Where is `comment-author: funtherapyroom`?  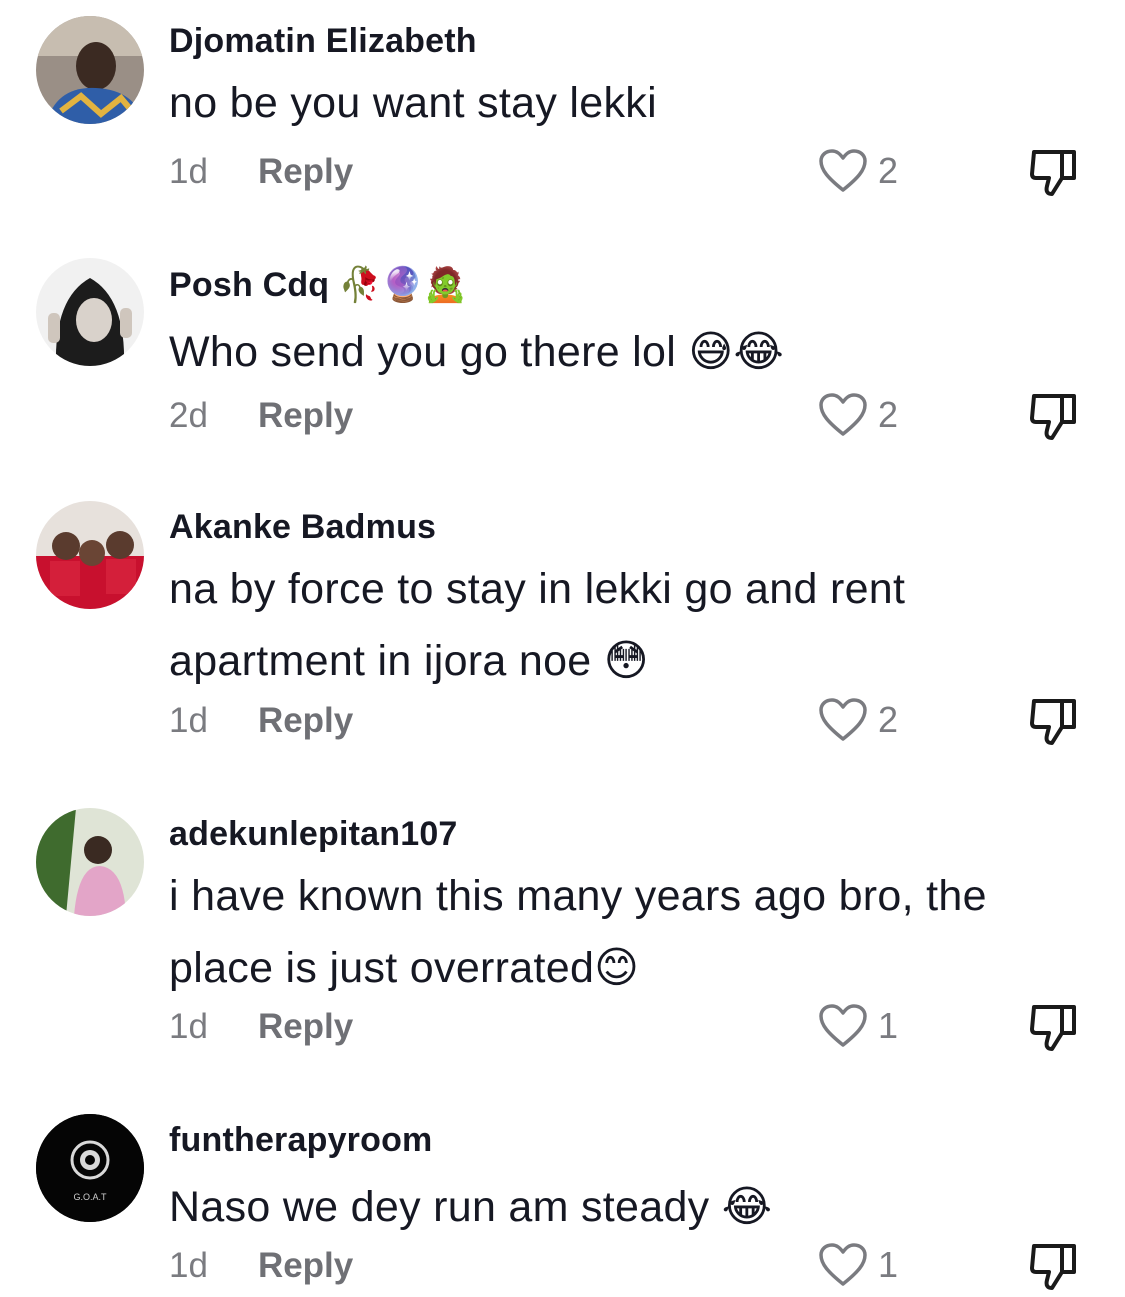
comment-author: funtherapyroom is located at coordinates (300, 1140).